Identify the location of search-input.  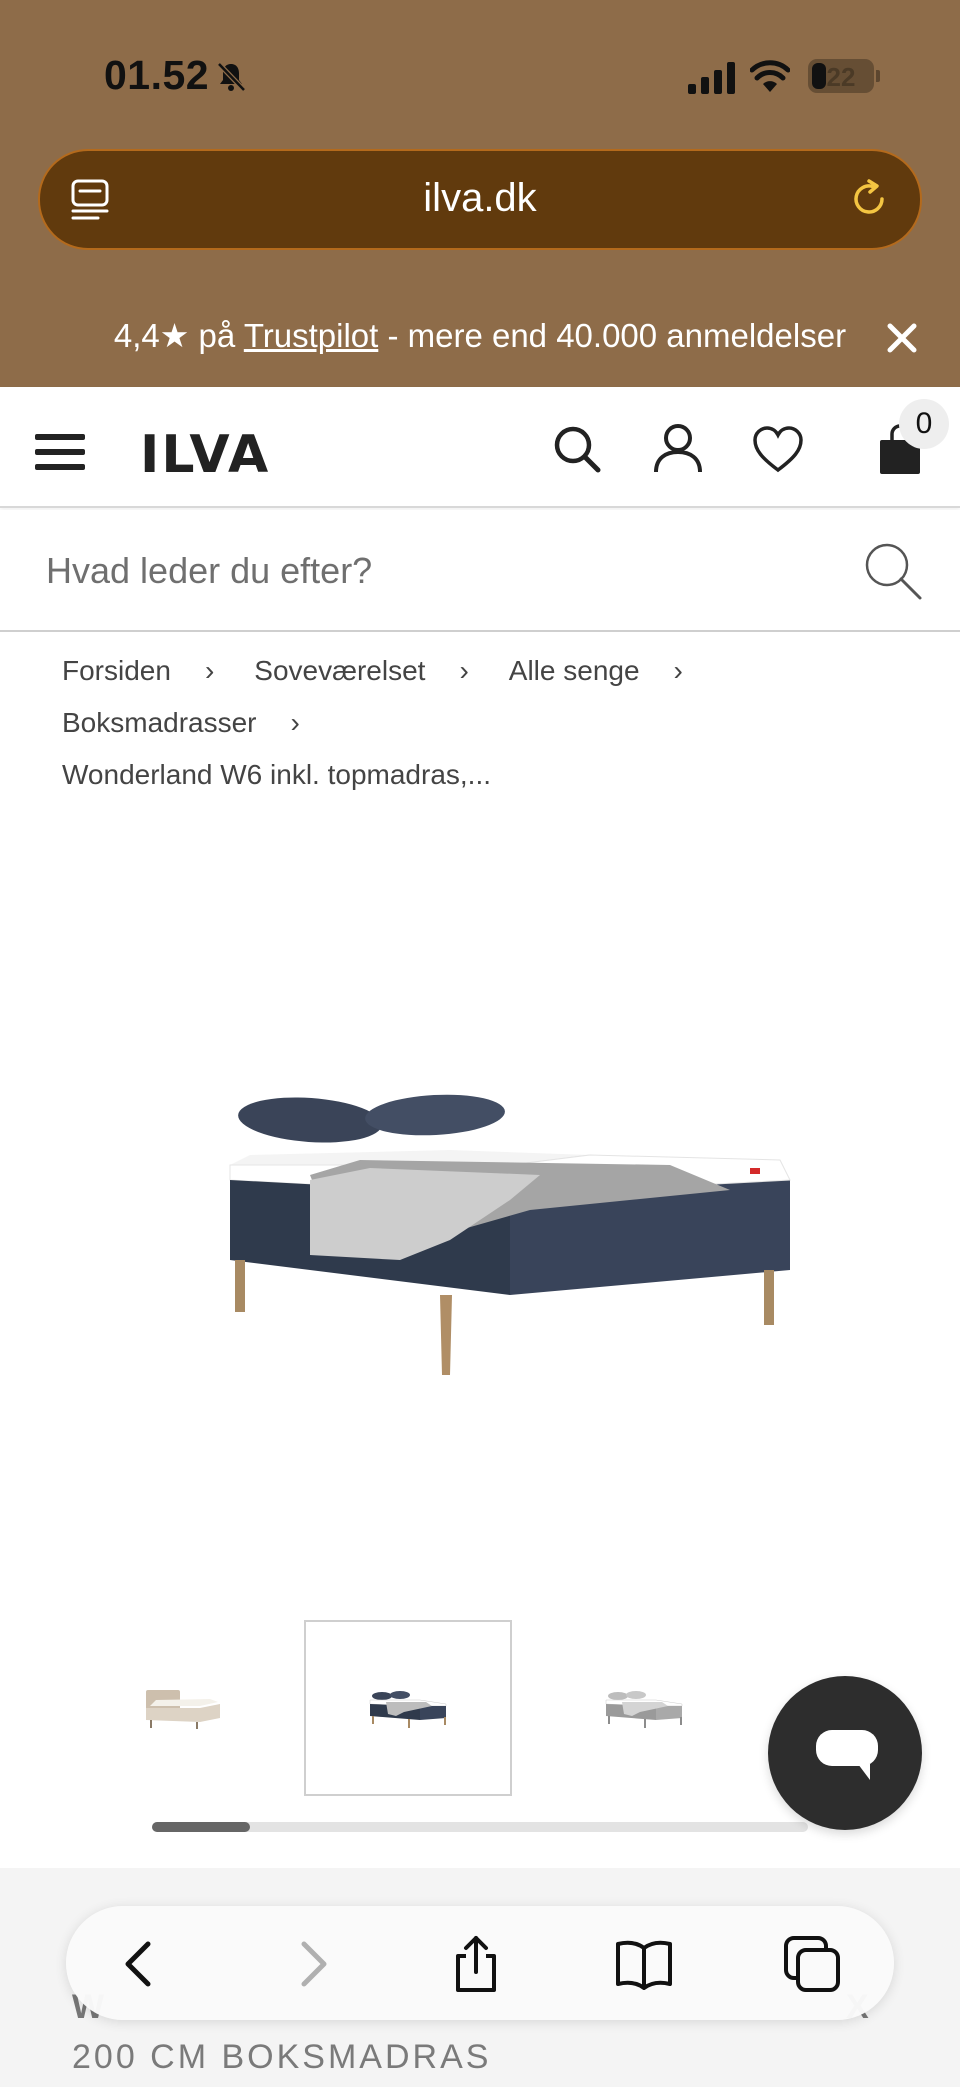
(446, 571).